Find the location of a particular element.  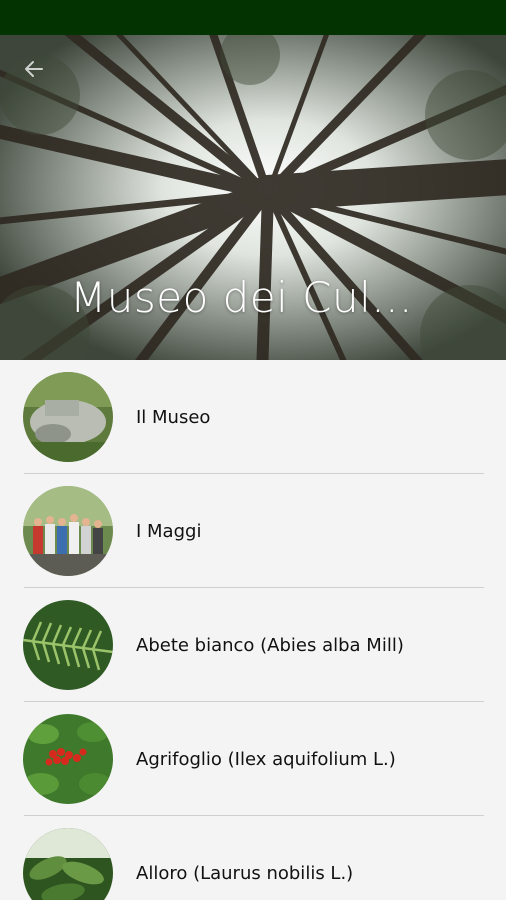

list-item-label: Alloro (Laurus nobilis L.) is located at coordinates (245, 873).